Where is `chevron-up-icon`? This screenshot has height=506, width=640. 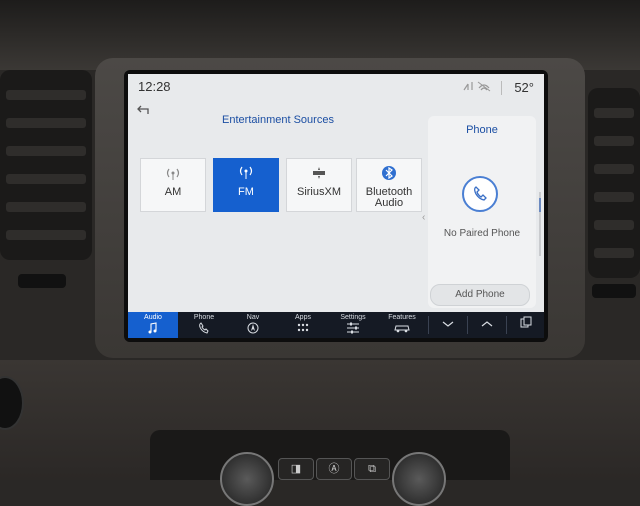 chevron-up-icon is located at coordinates (487, 325).